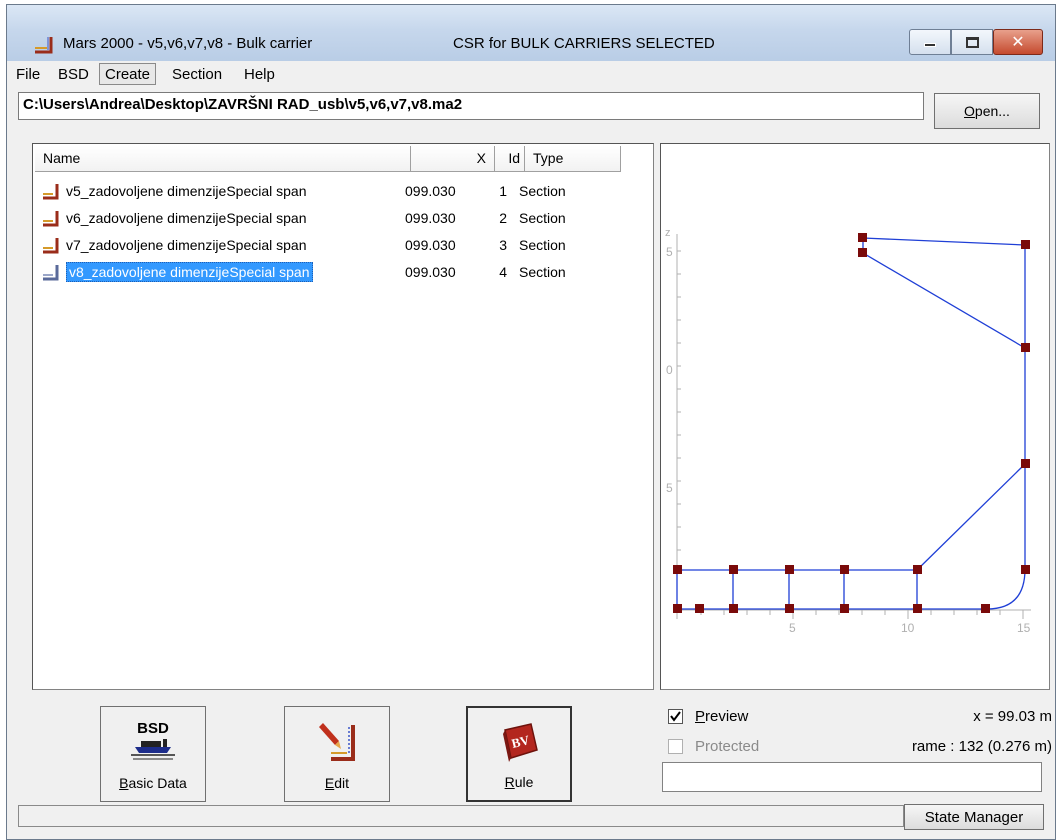 The height and width of the screenshot is (840, 1056). What do you see at coordinates (573, 159) in the screenshot?
I see `column-type: Type` at bounding box center [573, 159].